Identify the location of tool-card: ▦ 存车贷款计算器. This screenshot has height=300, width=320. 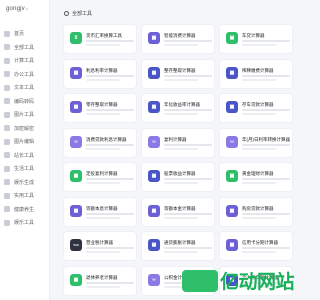
(256, 108).